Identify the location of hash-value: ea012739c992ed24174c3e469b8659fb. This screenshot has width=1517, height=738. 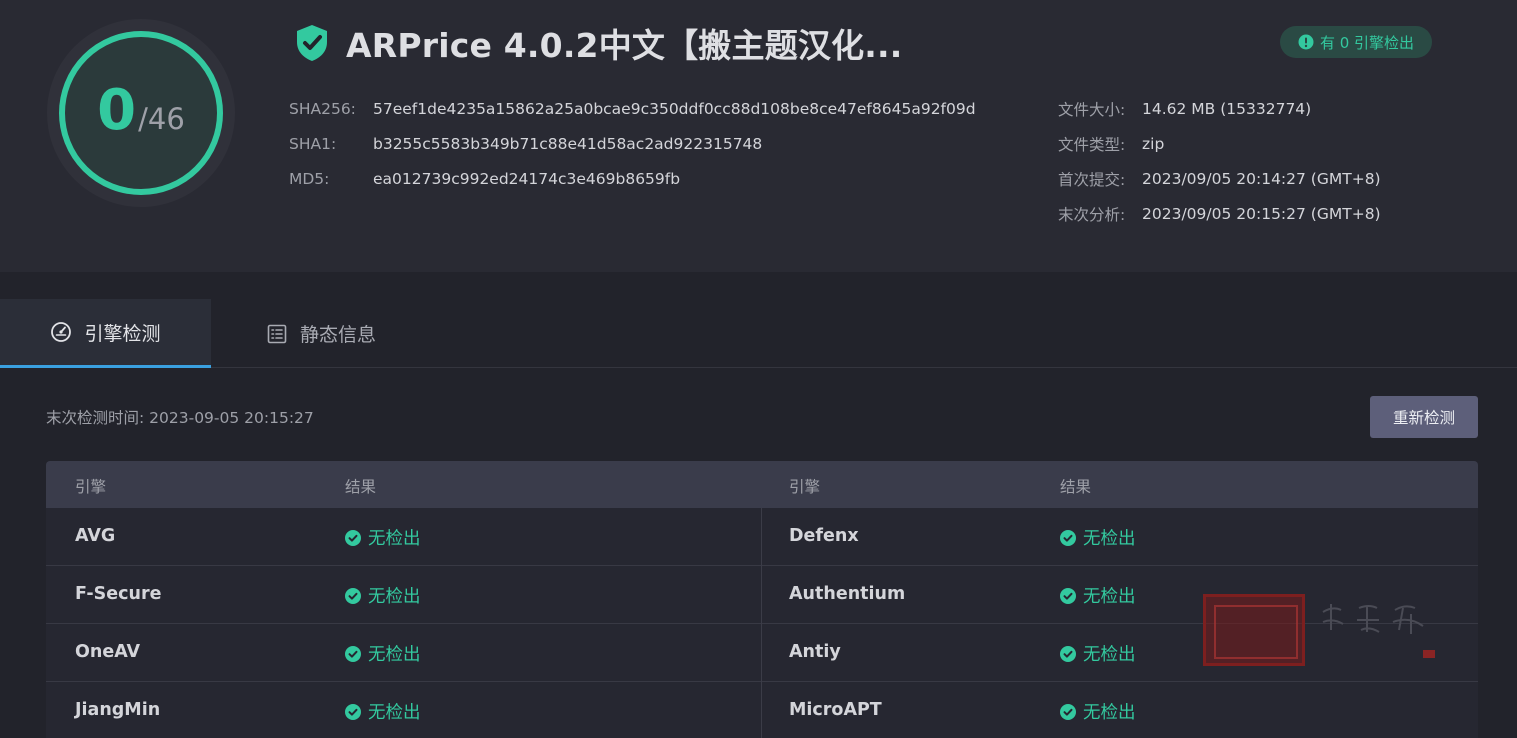
(526, 179).